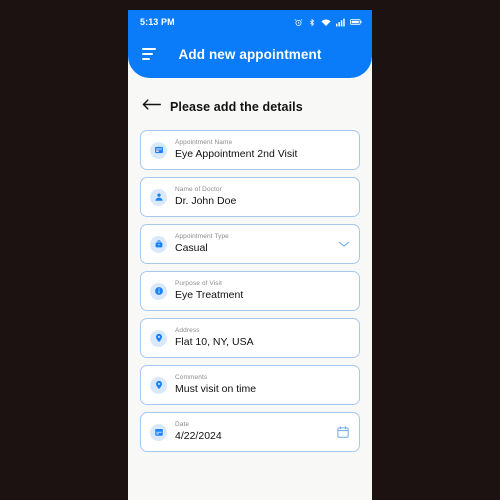  What do you see at coordinates (356, 22) in the screenshot?
I see `battery-icon` at bounding box center [356, 22].